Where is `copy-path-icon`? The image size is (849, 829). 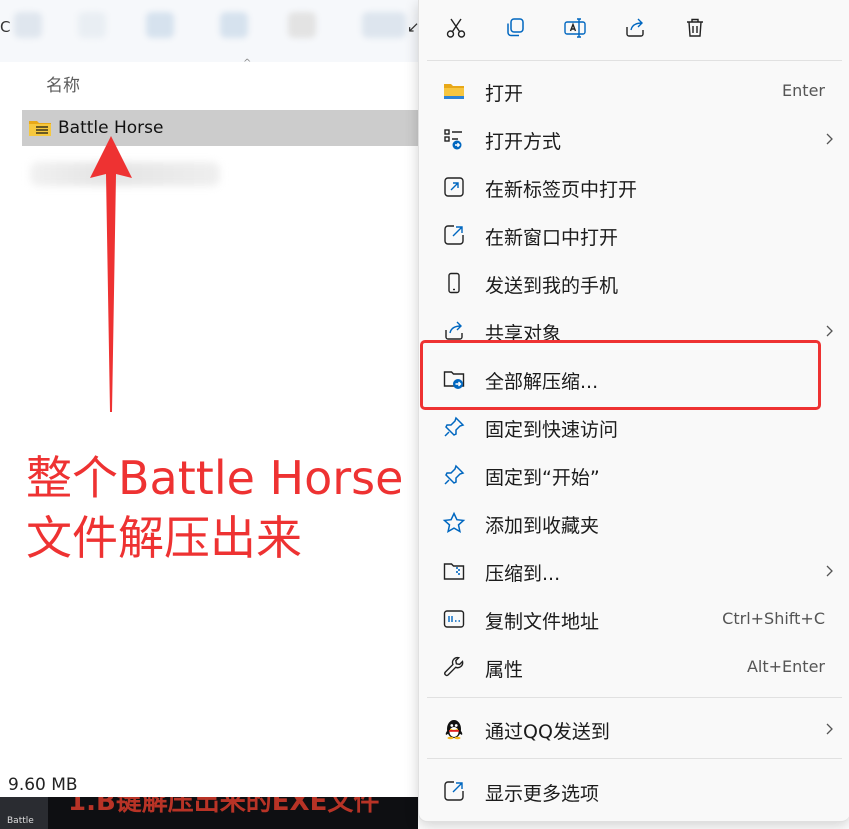 copy-path-icon is located at coordinates (454, 619).